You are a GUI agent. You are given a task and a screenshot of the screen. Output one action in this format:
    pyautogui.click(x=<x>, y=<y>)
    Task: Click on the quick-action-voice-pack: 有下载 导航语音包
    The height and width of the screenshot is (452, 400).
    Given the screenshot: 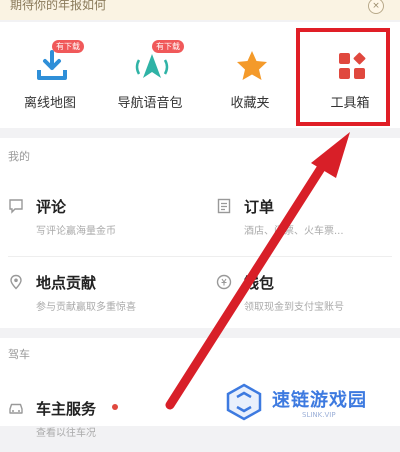 What is the action you would take?
    pyautogui.click(x=150, y=75)
    